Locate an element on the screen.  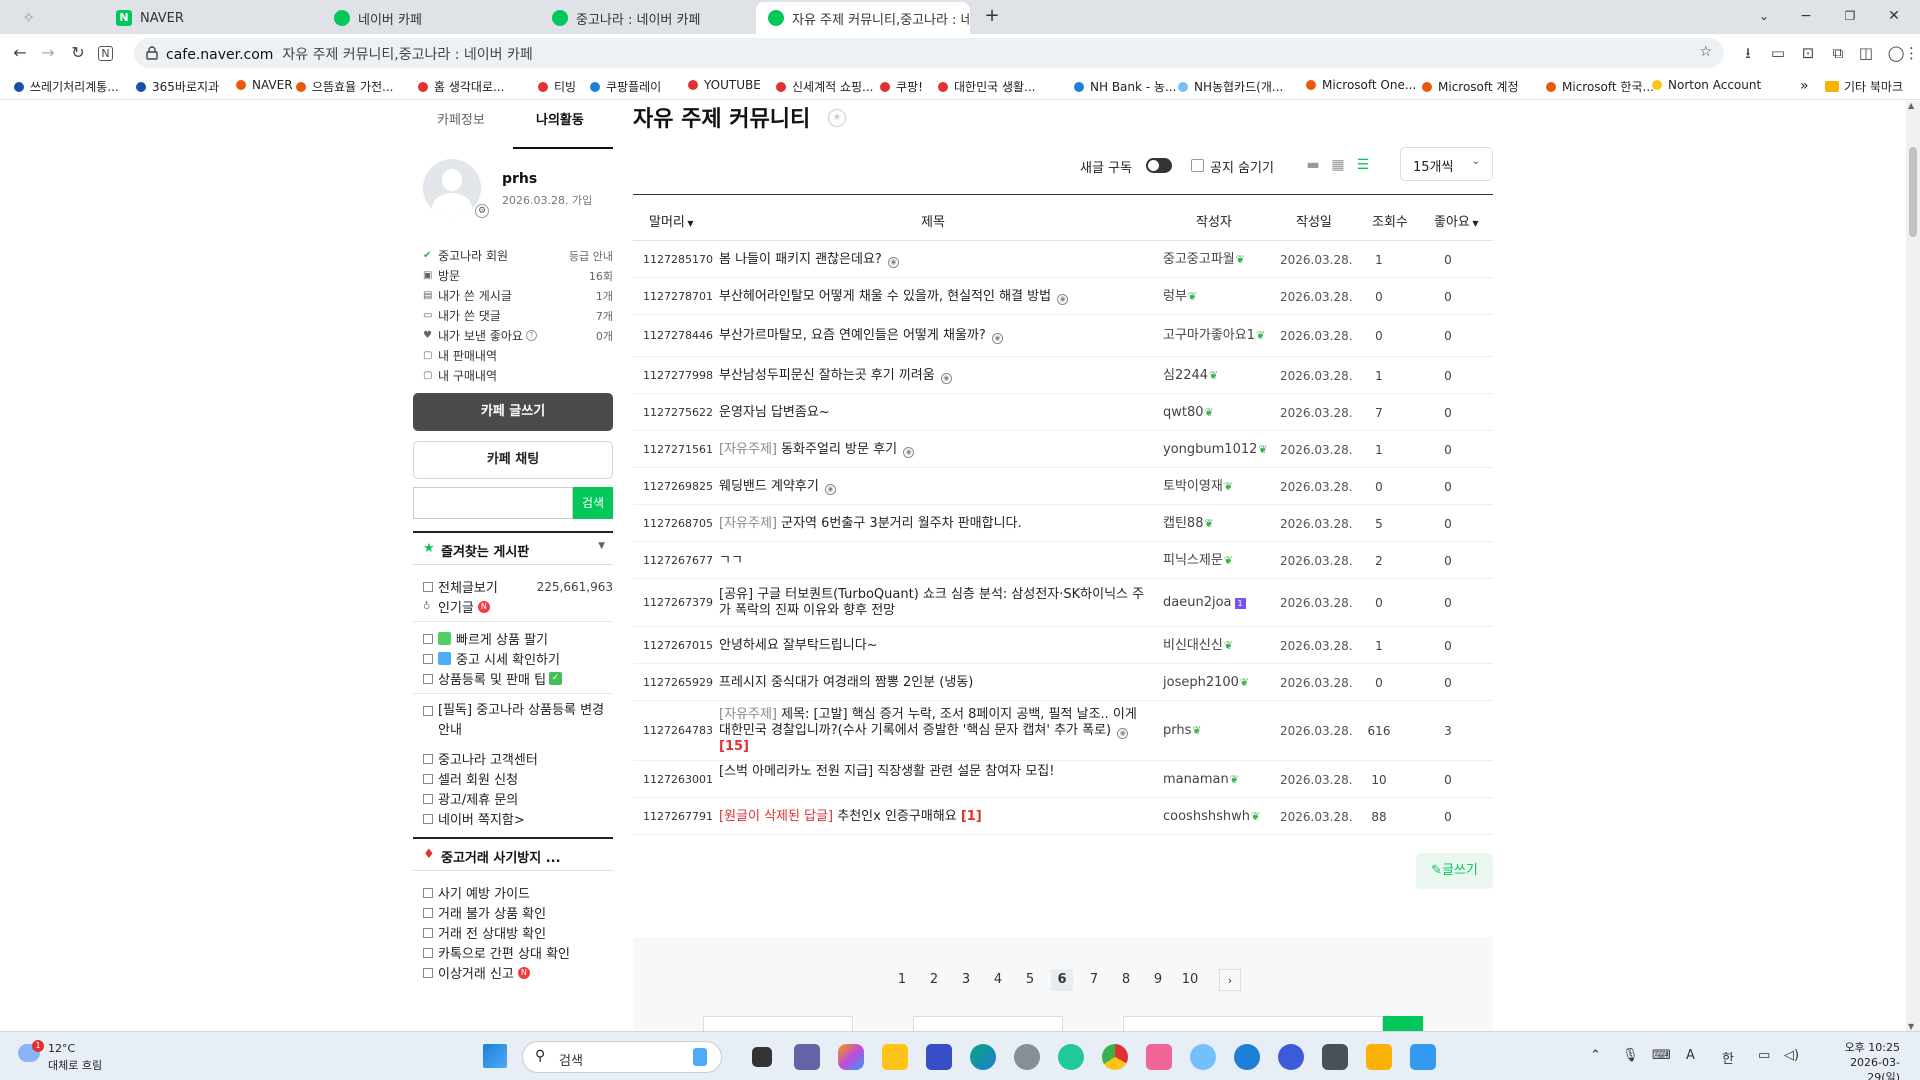
post-author: 심2244❦ is located at coordinates (1220, 376).